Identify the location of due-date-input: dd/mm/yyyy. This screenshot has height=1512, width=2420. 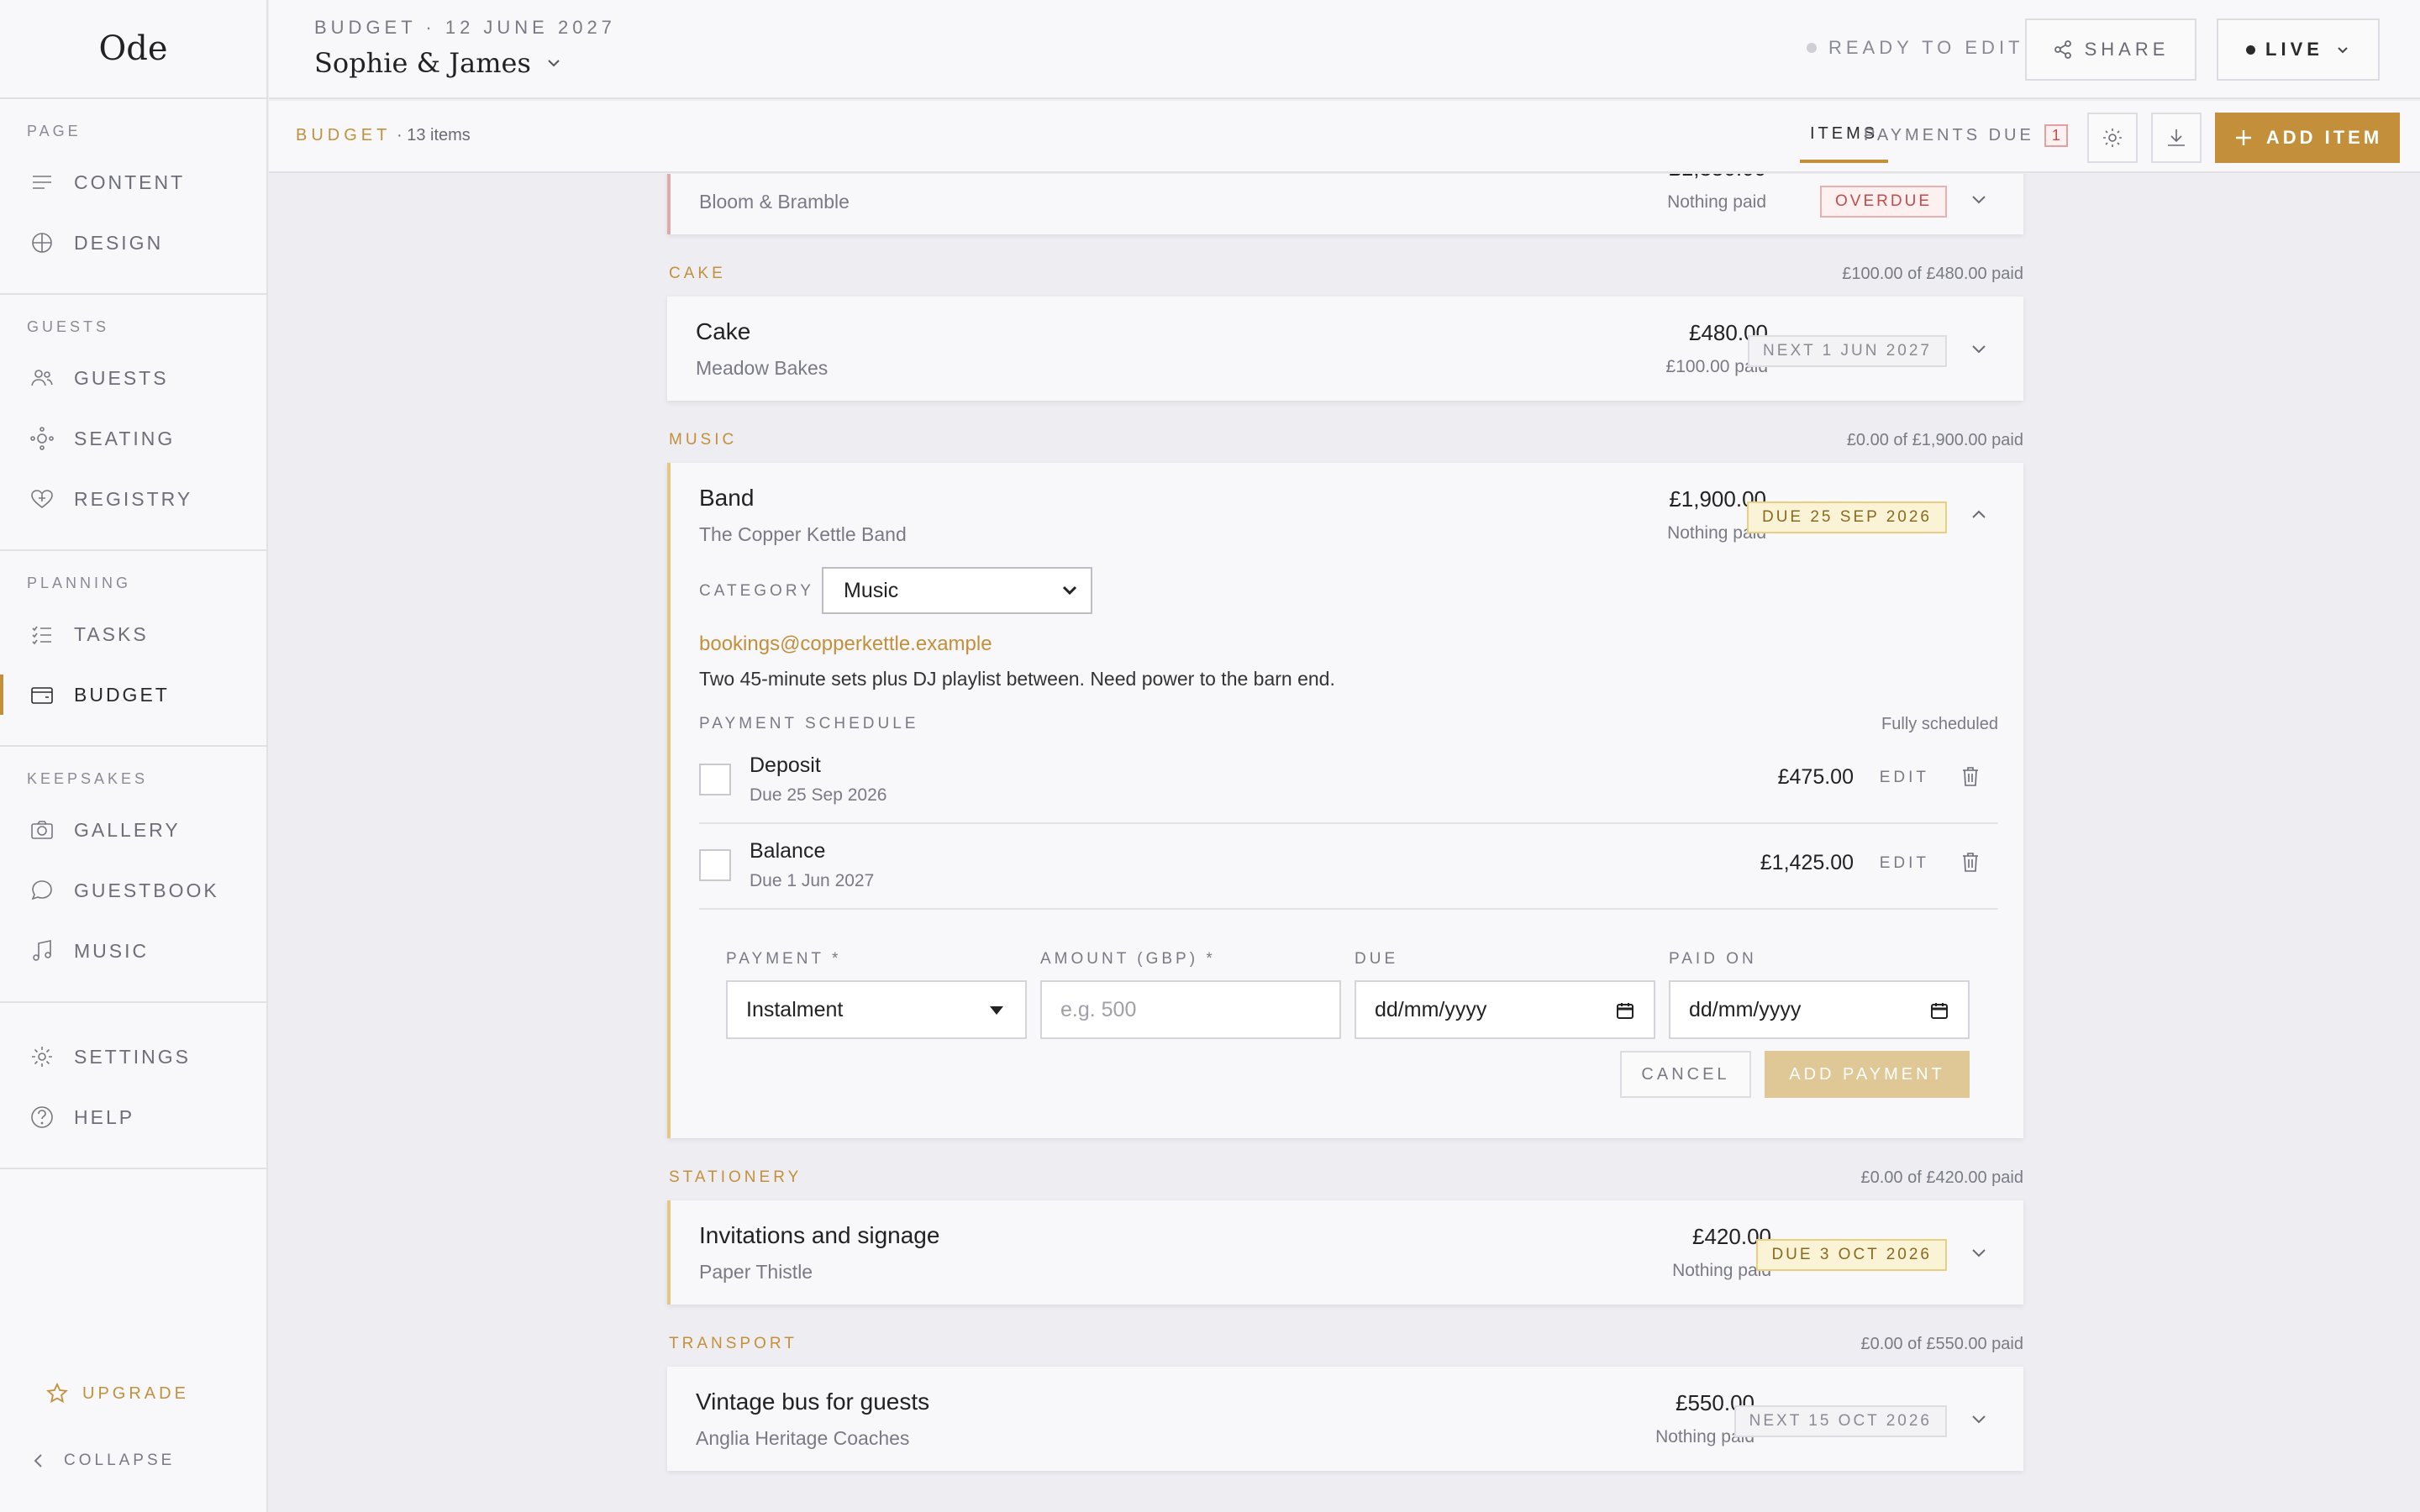
(1505, 1009).